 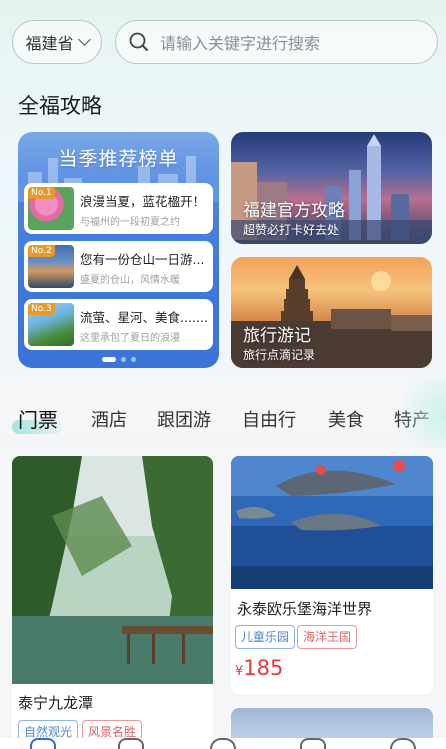 I want to click on rank-badge: No.1, so click(x=41, y=193).